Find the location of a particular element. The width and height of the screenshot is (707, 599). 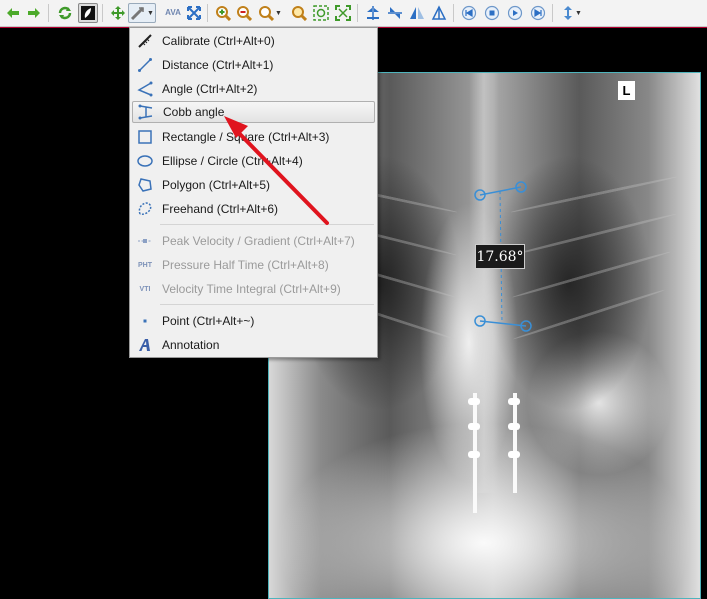

zoom-dropdown-icon: ▼ is located at coordinates (270, 13).